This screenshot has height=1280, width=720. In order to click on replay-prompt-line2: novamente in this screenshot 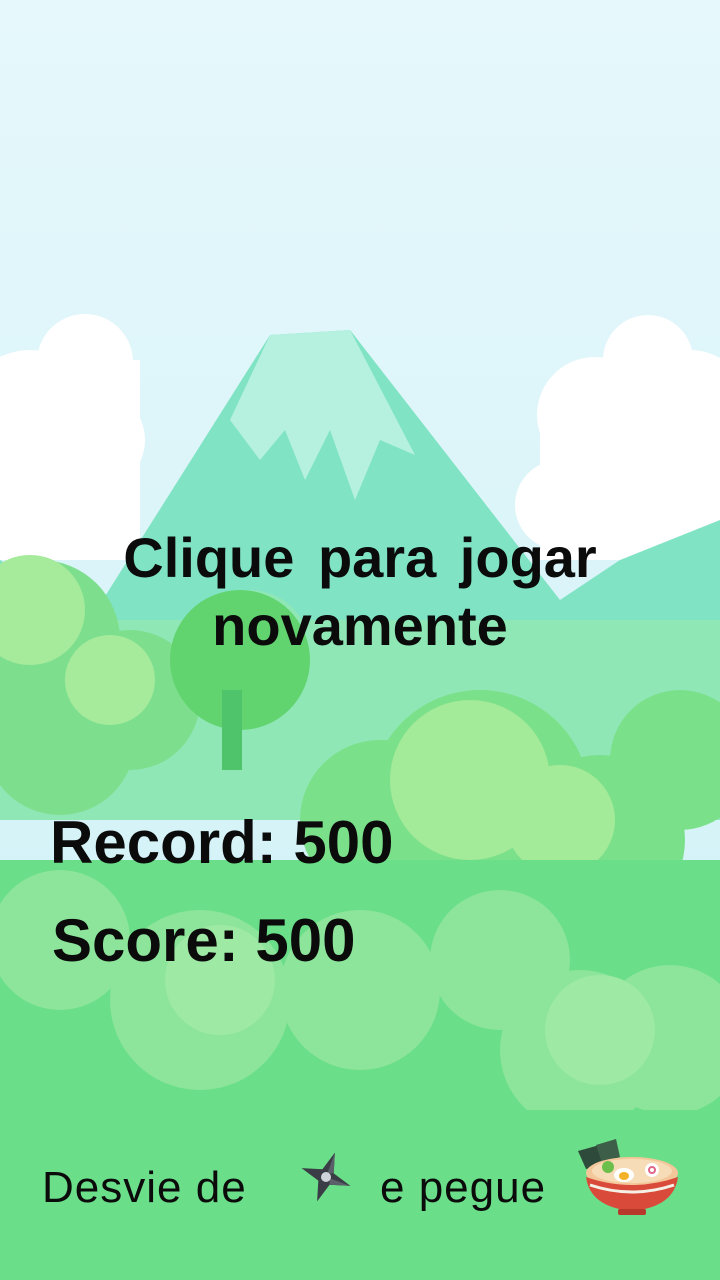, I will do `click(360, 625)`.